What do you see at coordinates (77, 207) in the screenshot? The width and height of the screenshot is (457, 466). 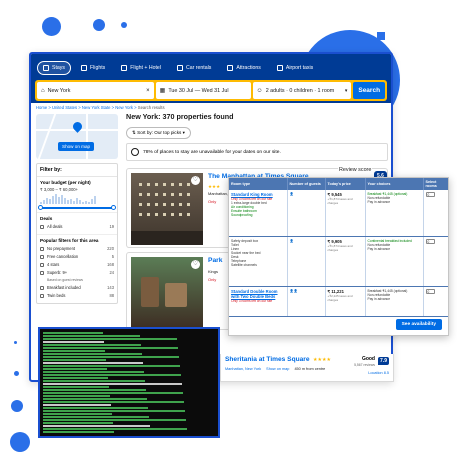 I see `budget-slider` at bounding box center [77, 207].